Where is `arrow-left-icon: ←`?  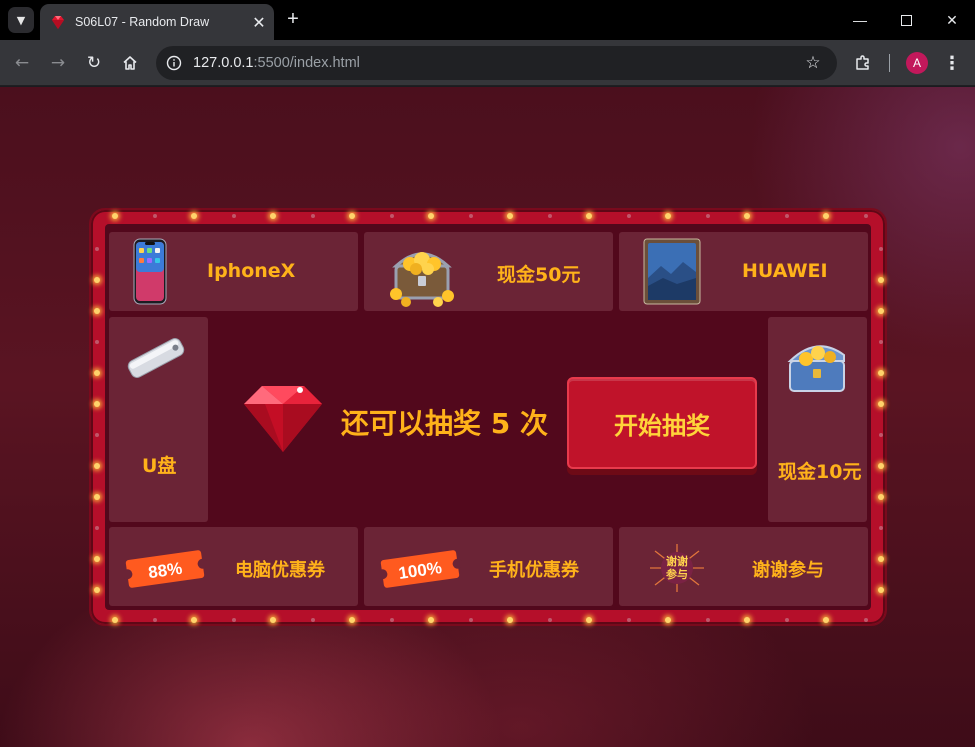
arrow-left-icon: ← is located at coordinates (22, 63).